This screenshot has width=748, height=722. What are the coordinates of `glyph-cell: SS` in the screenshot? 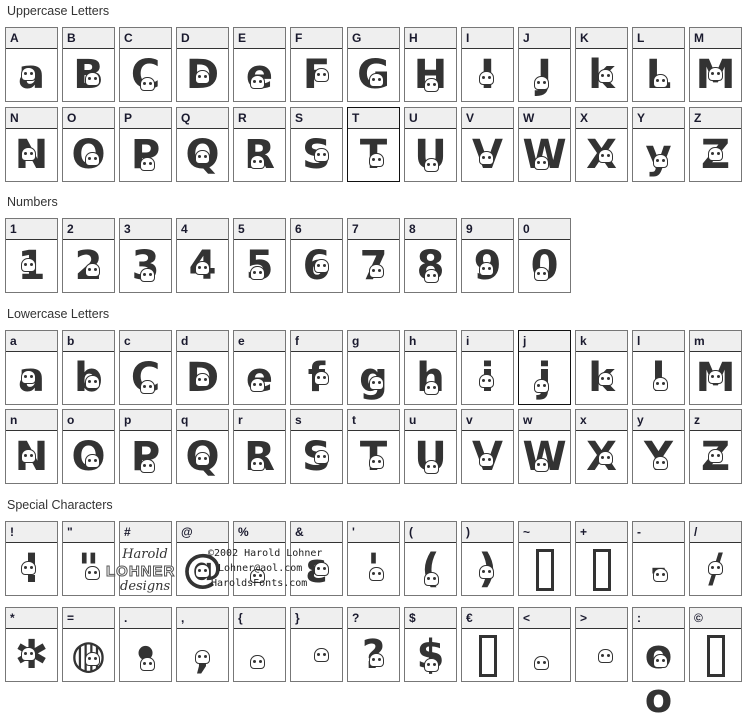 It's located at (316, 144).